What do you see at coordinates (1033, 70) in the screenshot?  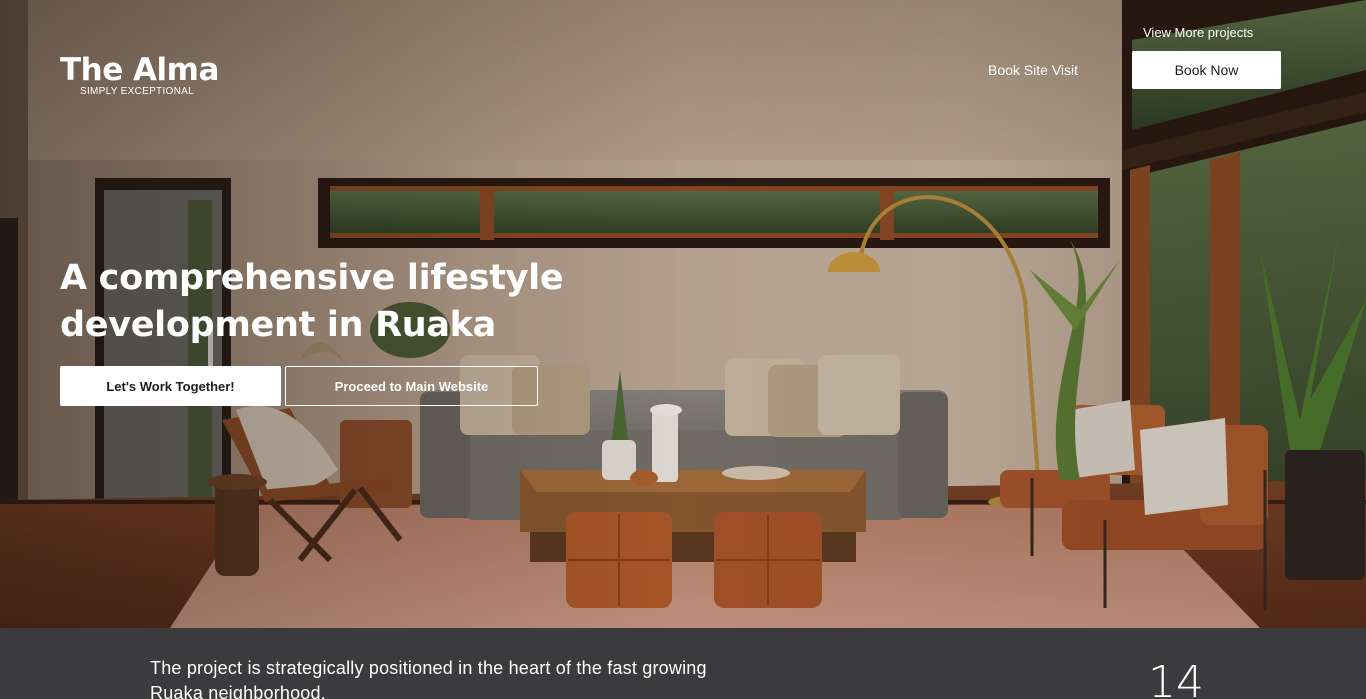 I see `book-site-visit-link: Book Site Visit` at bounding box center [1033, 70].